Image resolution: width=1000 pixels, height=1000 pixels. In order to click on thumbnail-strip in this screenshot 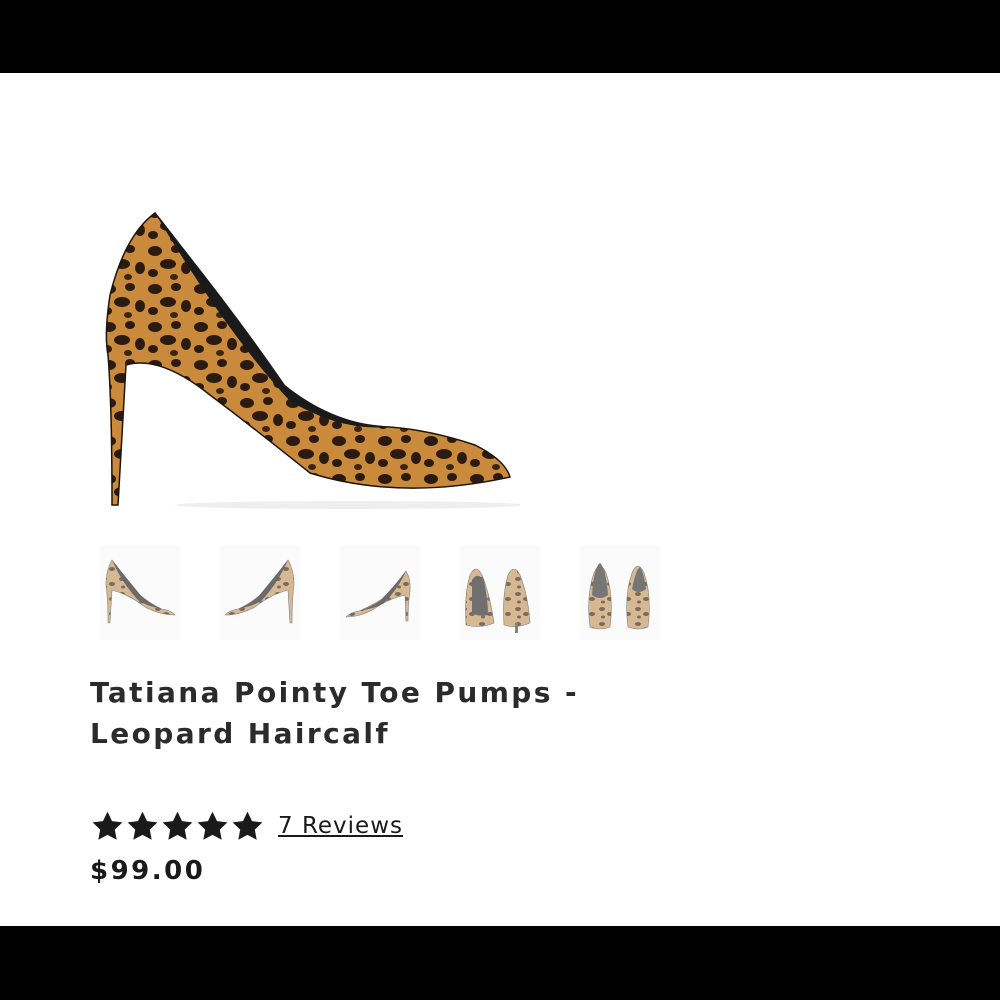, I will do `click(380, 595)`.